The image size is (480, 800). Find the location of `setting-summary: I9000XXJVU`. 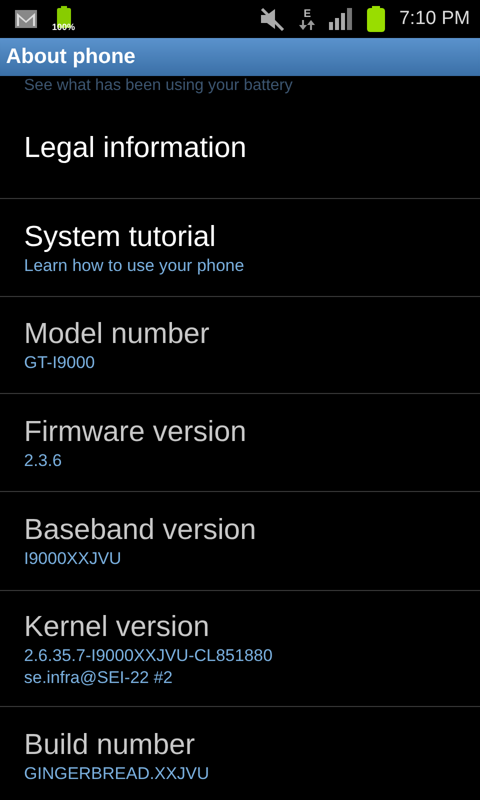

setting-summary: I9000XXJVU is located at coordinates (73, 559).